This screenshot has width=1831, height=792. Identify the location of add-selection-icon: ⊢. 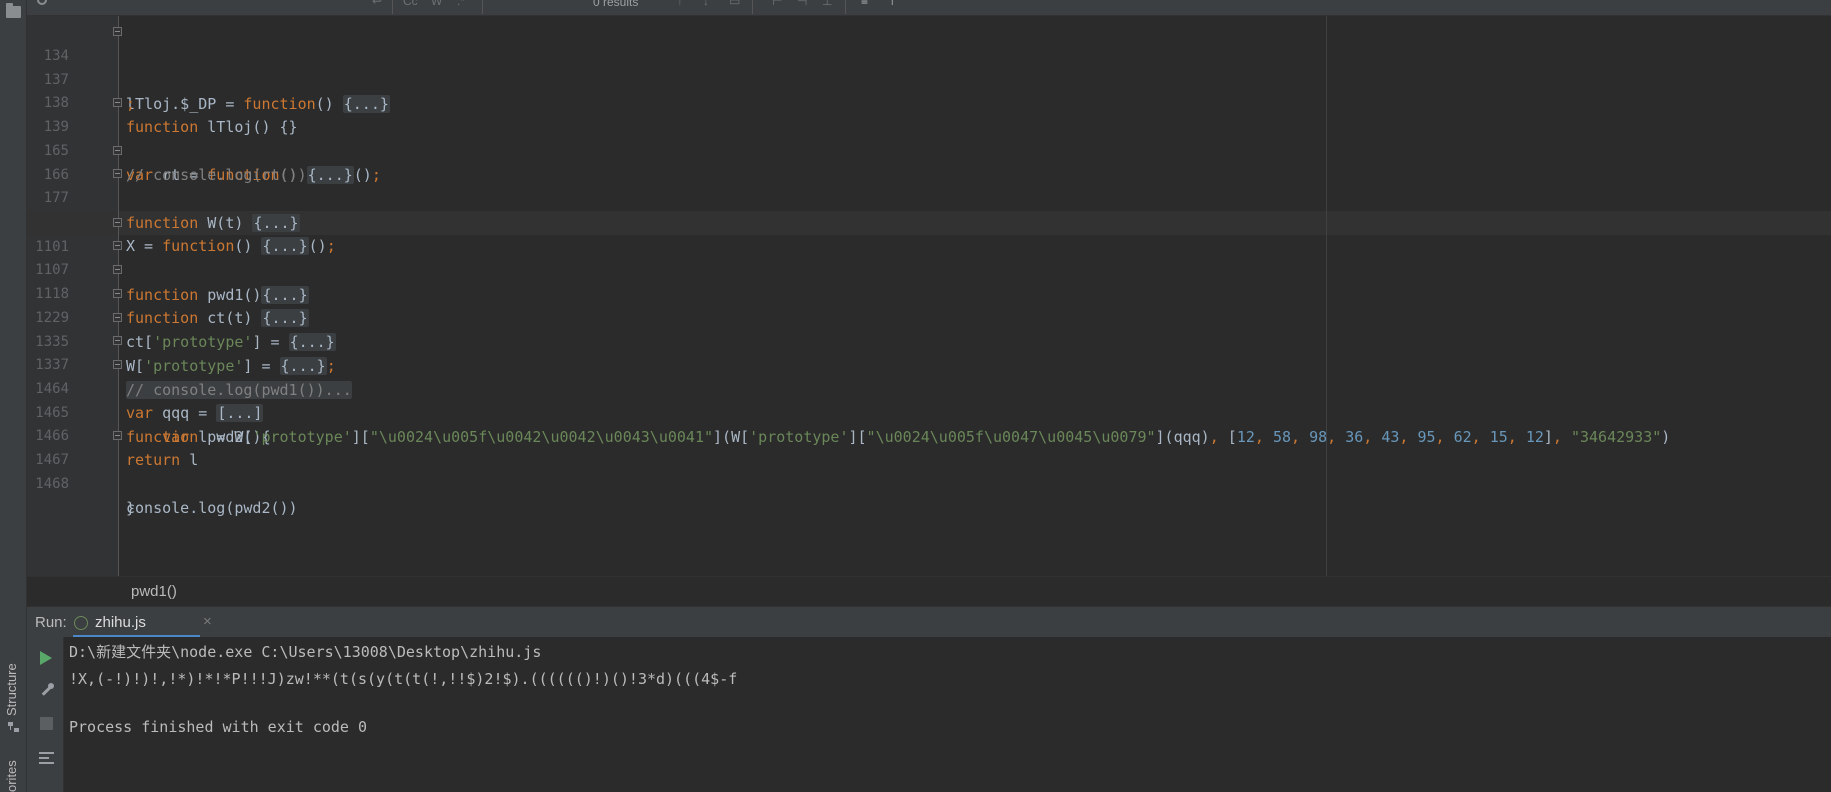
(777, 4).